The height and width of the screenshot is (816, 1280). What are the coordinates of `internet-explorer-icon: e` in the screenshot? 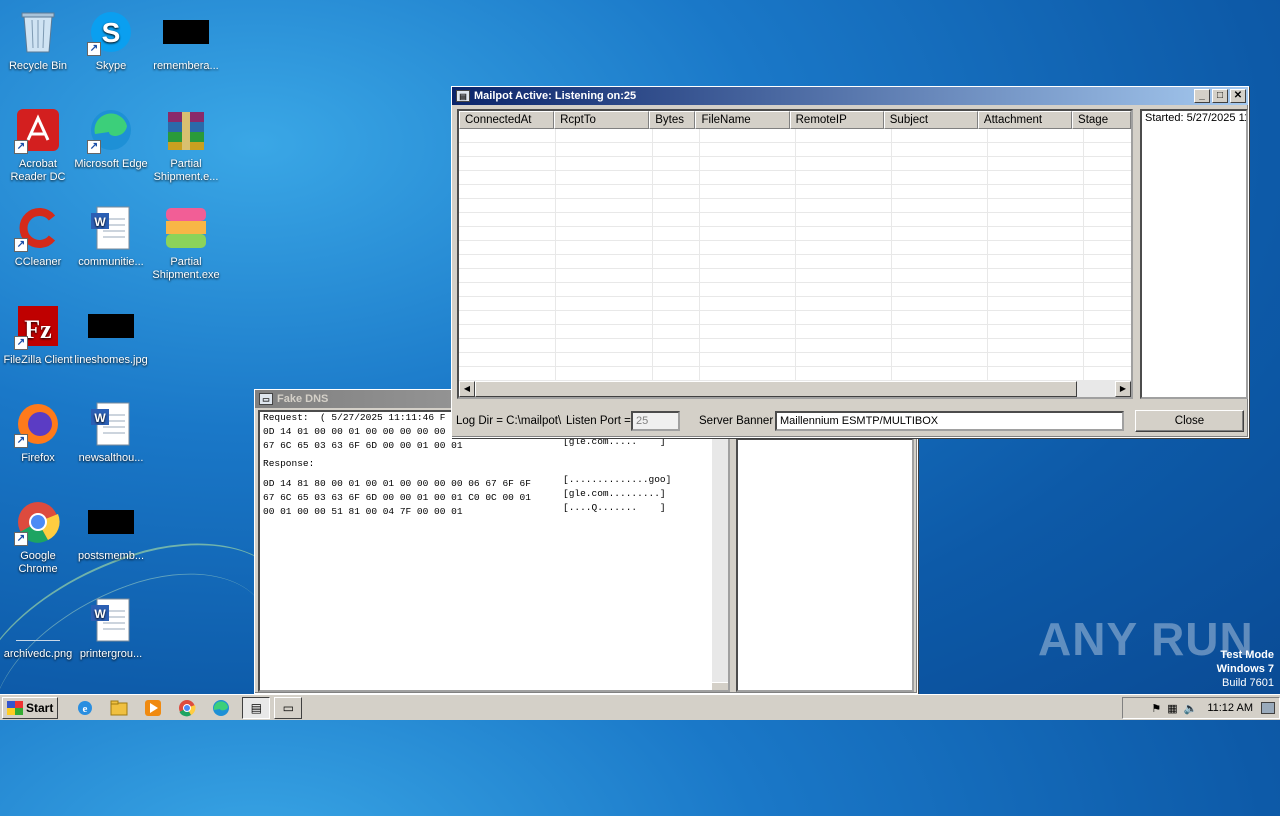 It's located at (85, 708).